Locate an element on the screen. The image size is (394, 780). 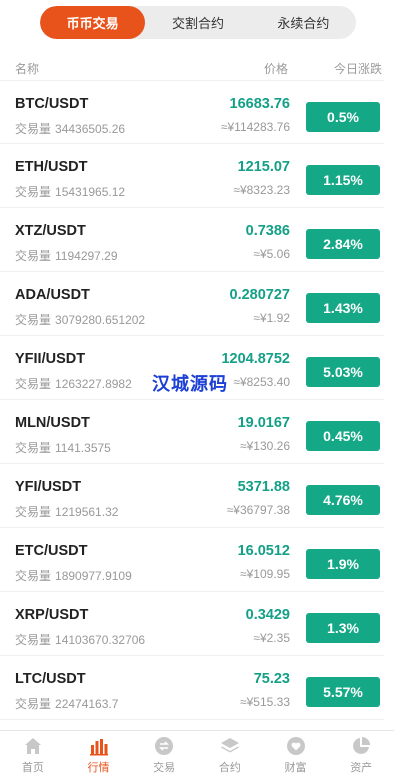
tabbar-item-5: 资产 is located at coordinates (361, 755).